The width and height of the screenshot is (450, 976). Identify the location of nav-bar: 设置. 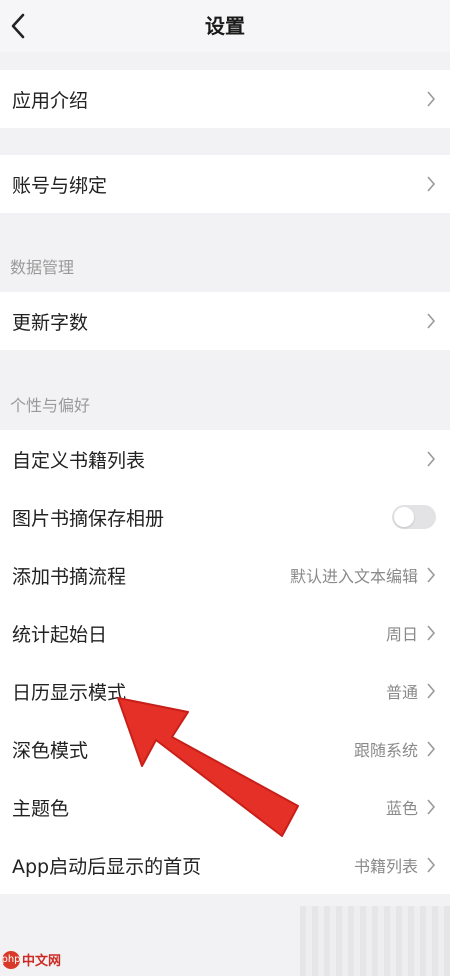
(225, 26).